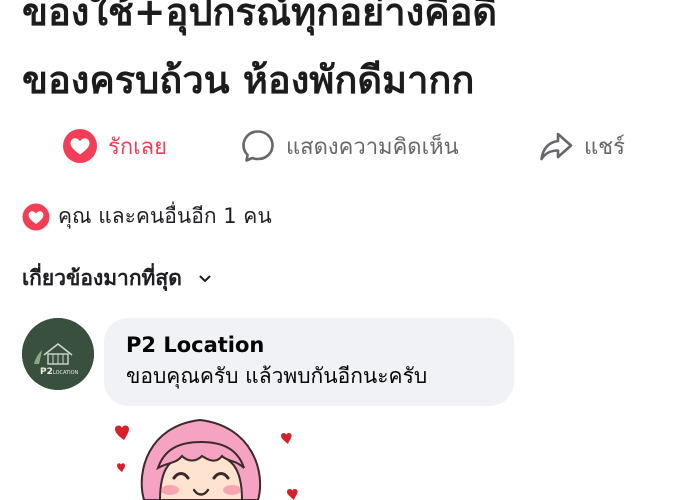 This screenshot has width=700, height=500. What do you see at coordinates (556, 146) in the screenshot?
I see `share-arrow-icon` at bounding box center [556, 146].